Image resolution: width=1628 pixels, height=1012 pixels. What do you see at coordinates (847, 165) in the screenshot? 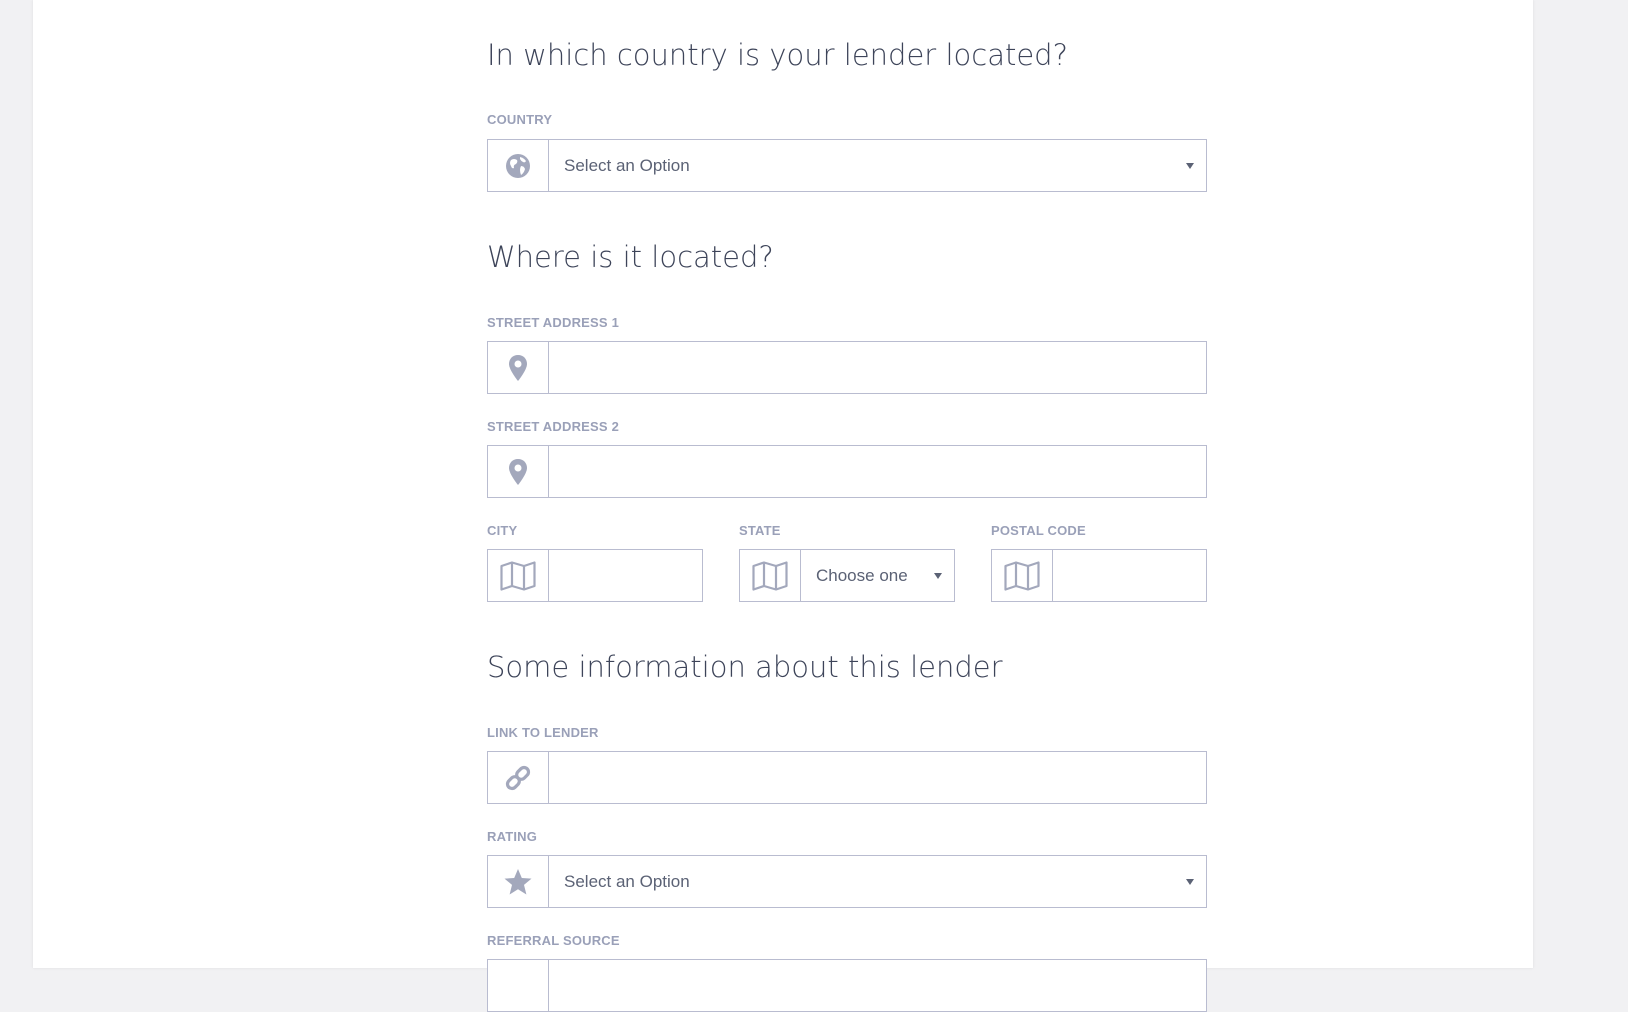
I see `country-select: Select an Option` at bounding box center [847, 165].